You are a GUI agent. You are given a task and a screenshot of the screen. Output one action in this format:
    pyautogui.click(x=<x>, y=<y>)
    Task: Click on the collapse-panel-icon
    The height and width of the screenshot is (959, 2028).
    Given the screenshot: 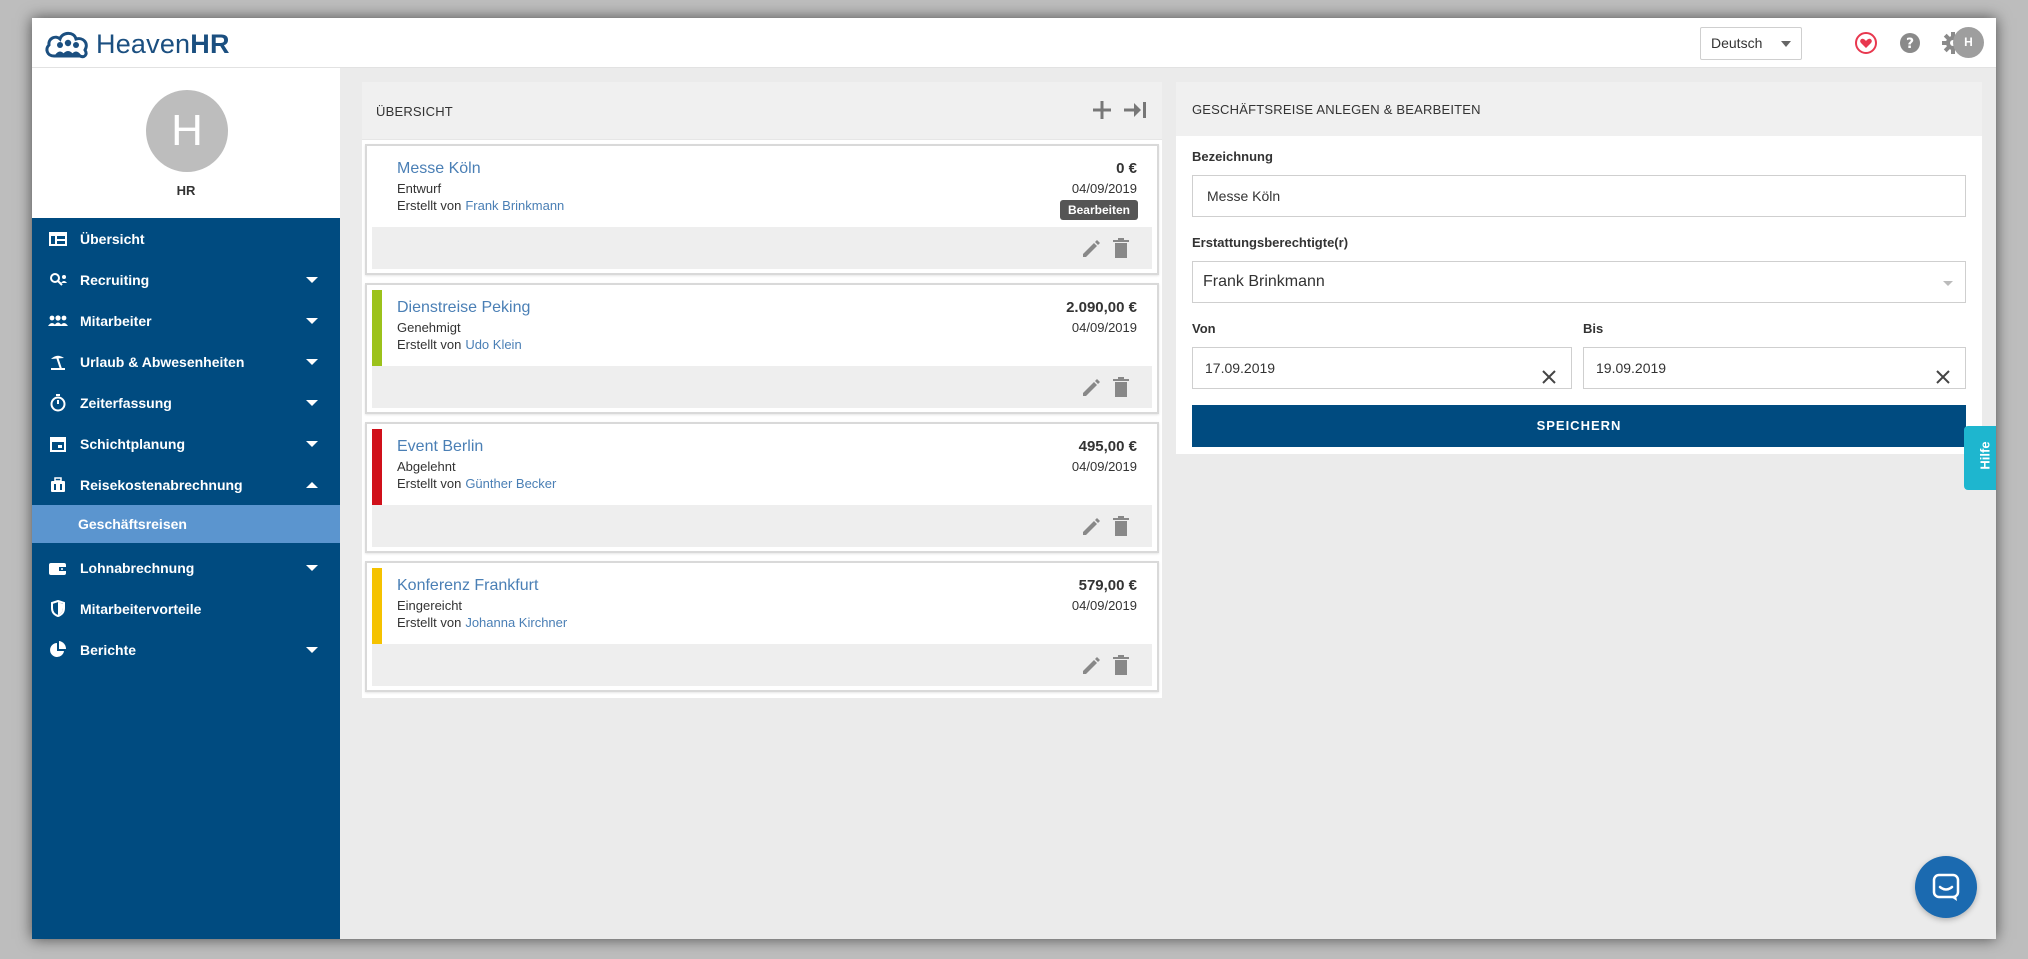 What is the action you would take?
    pyautogui.click(x=1135, y=110)
    